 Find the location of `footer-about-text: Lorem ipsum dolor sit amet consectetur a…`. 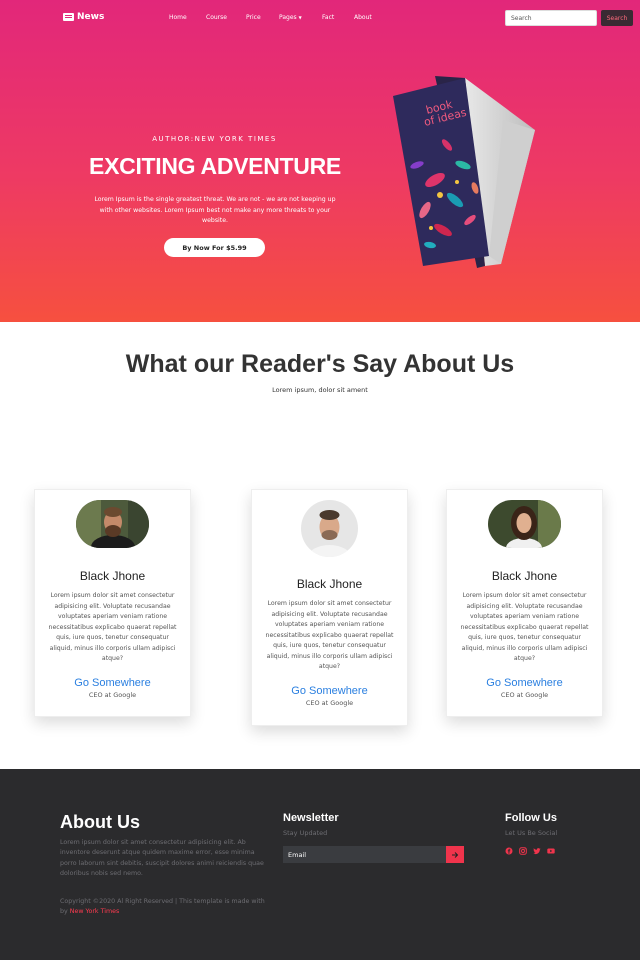

footer-about-text: Lorem ipsum dolor sit amet consectetur a… is located at coordinates (162, 858).